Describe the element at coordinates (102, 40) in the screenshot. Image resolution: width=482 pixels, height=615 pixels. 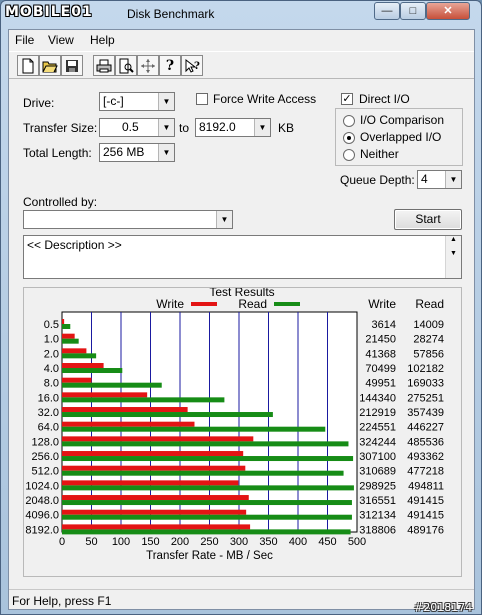
I see `menu-help: Help` at that location.